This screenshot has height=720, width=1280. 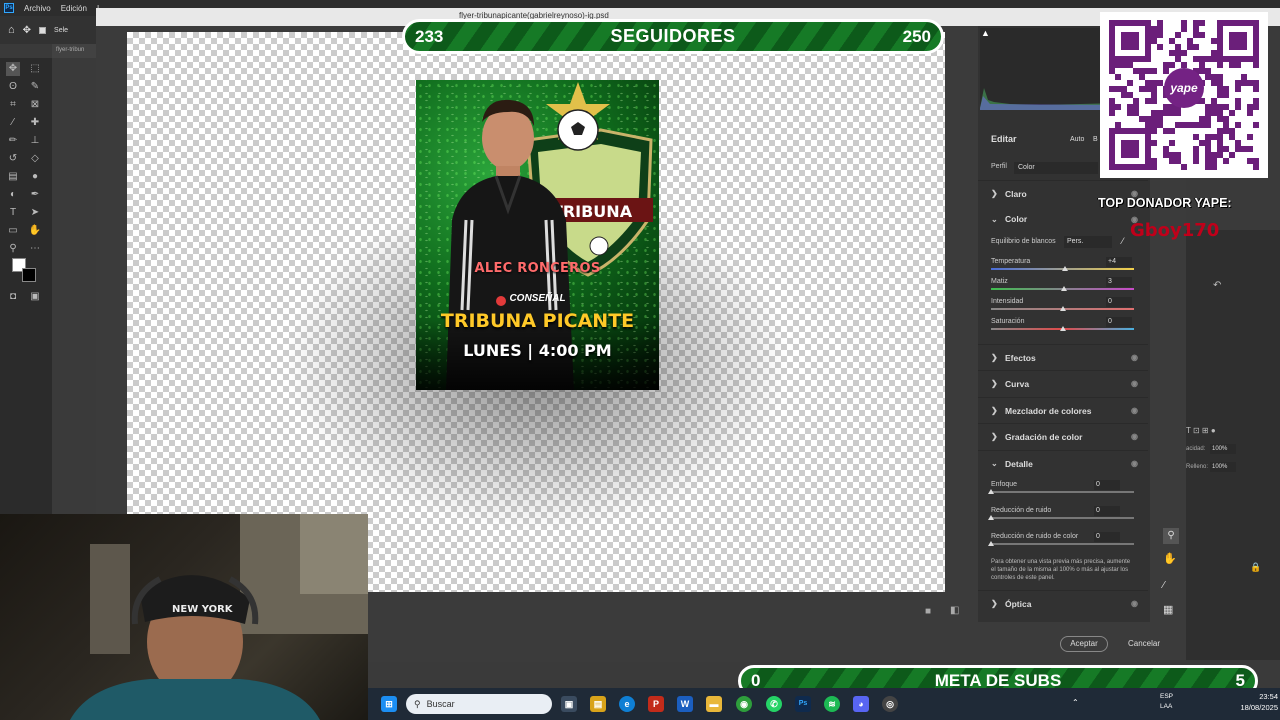 What do you see at coordinates (1223, 467) in the screenshot?
I see `fill-value: 100%` at bounding box center [1223, 467].